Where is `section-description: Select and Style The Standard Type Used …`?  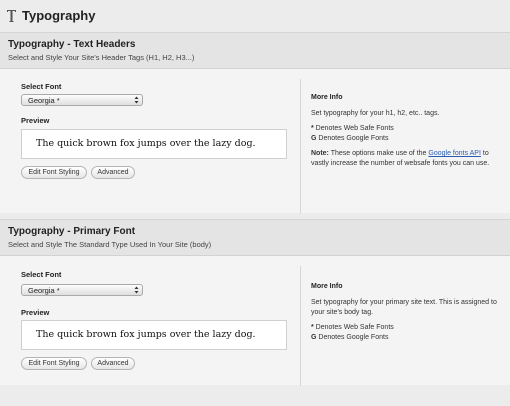 section-description: Select and Style The Standard Type Used … is located at coordinates (110, 244).